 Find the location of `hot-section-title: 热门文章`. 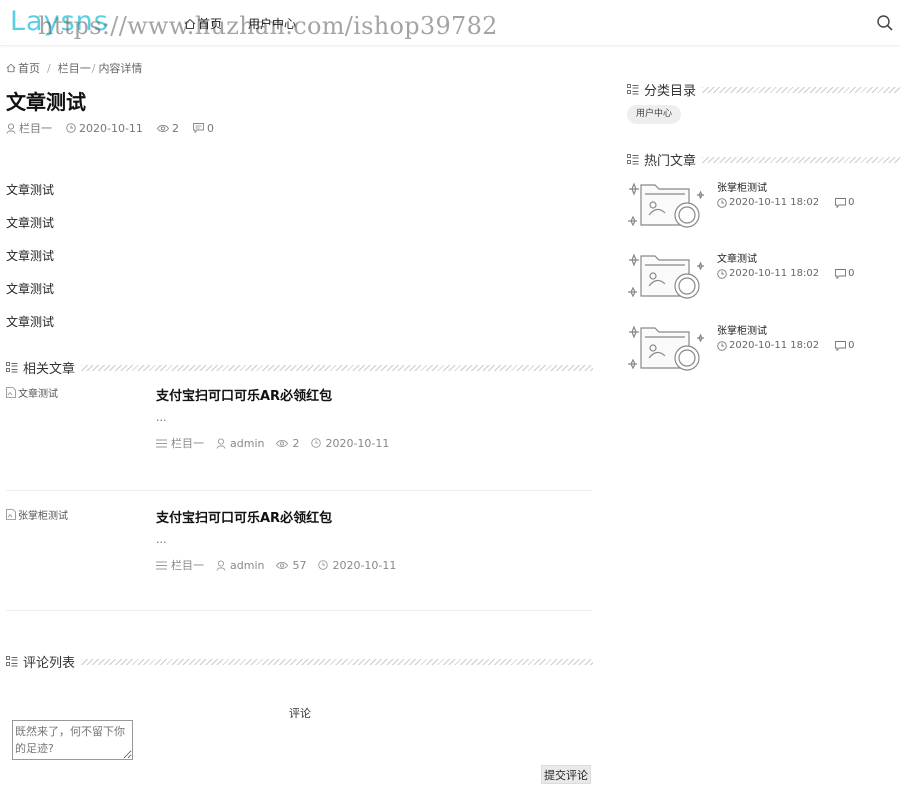

hot-section-title: 热门文章 is located at coordinates (763, 159).